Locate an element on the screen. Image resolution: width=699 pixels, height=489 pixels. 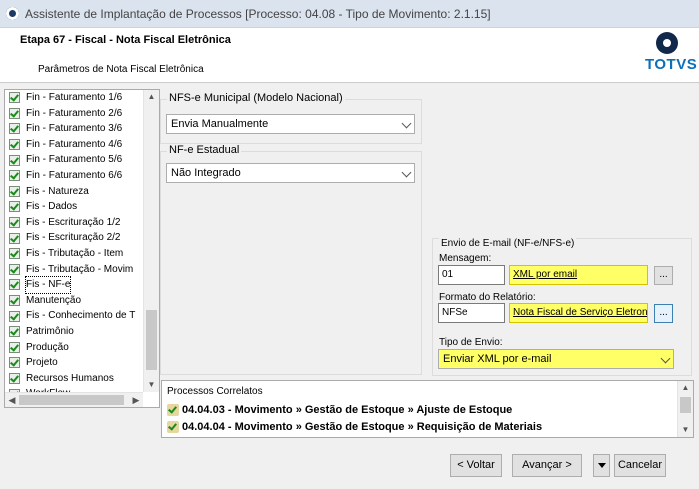
logo-text: TOTVS is located at coordinates (671, 64).